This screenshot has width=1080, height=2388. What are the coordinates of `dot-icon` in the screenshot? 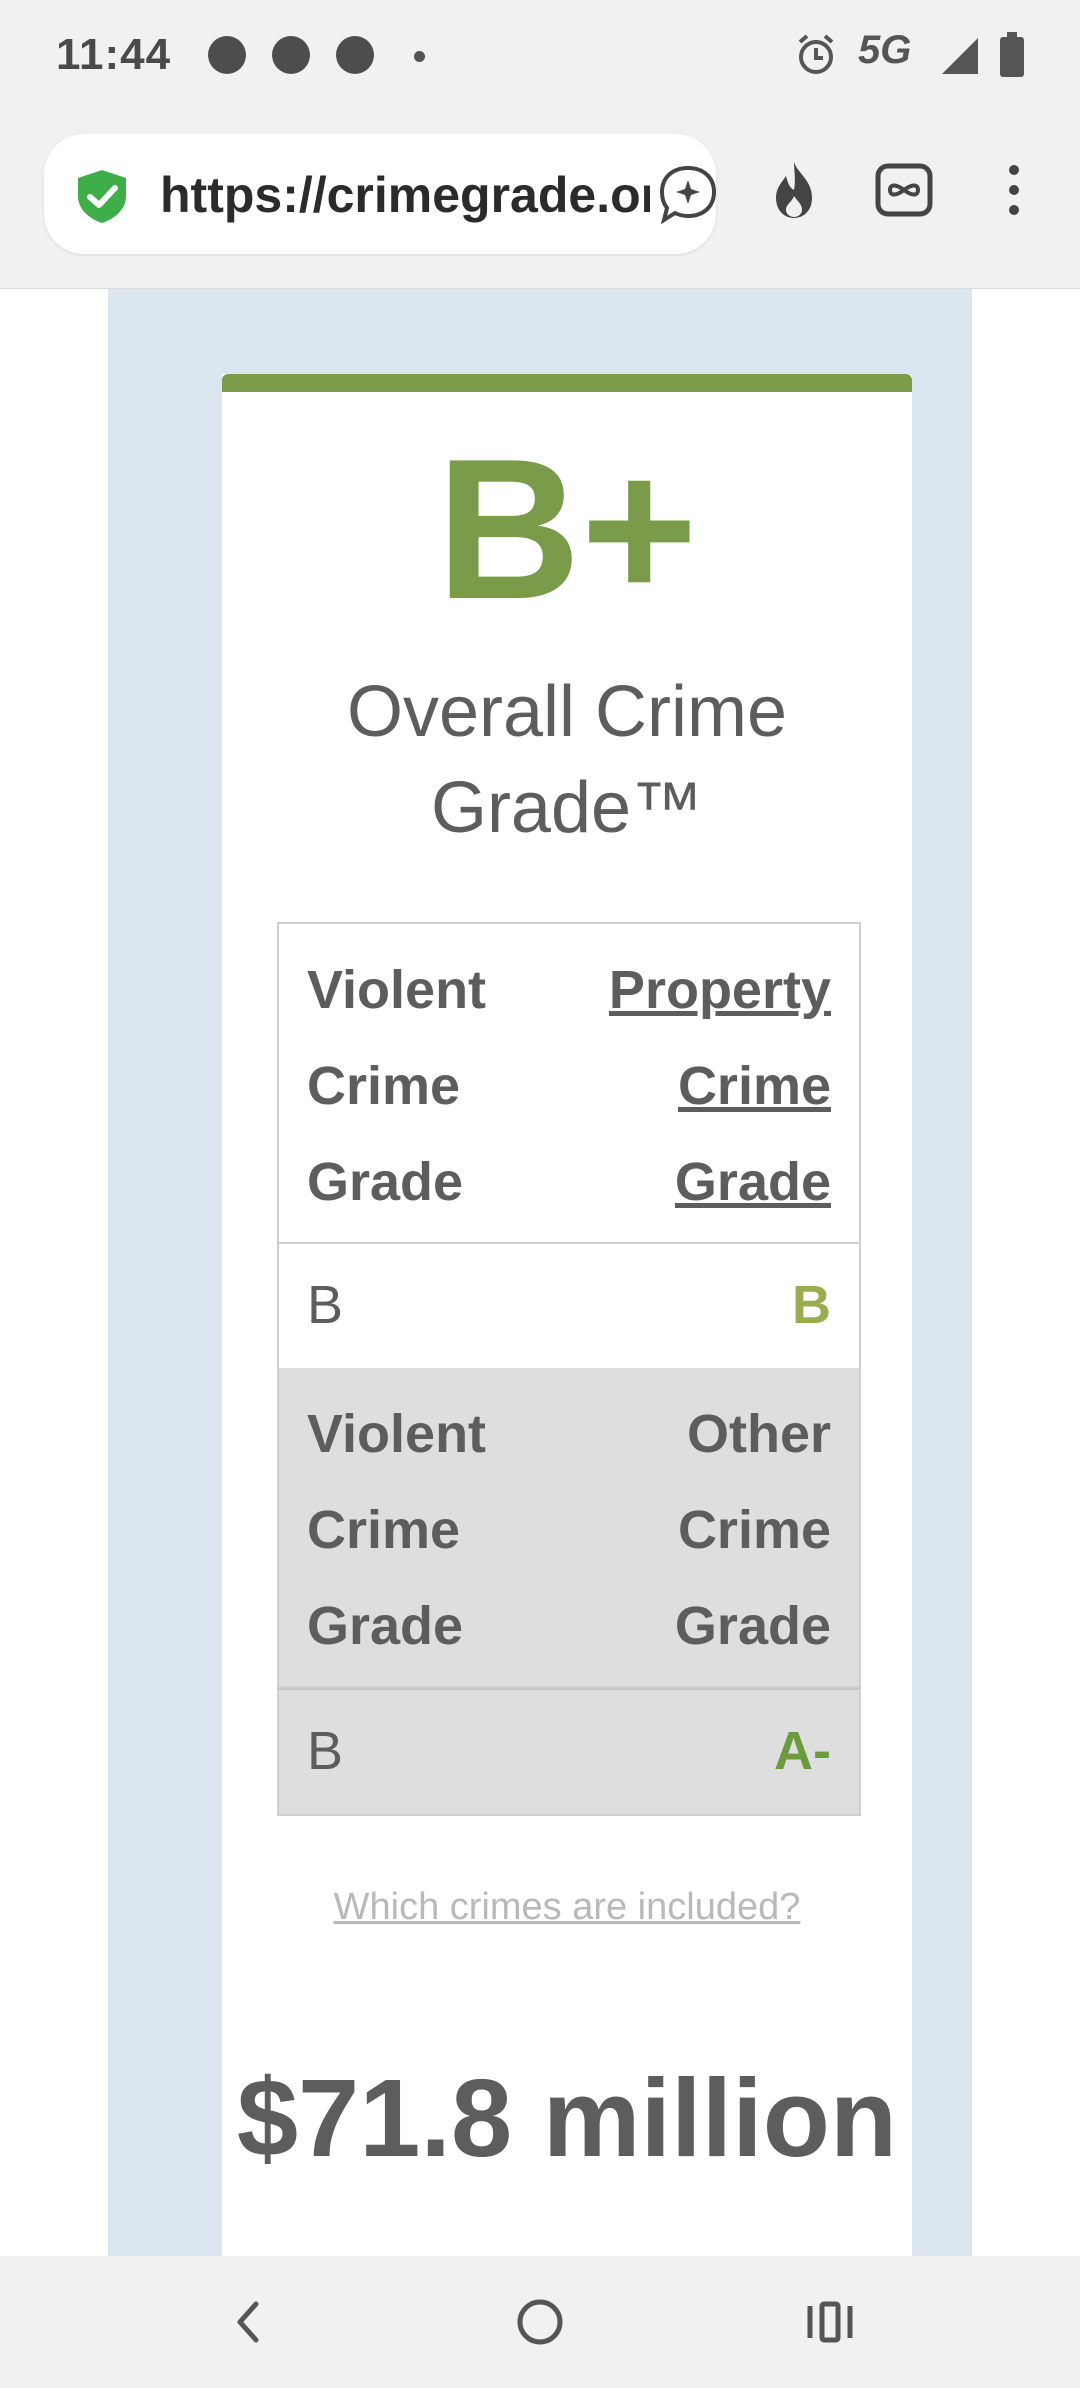 It's located at (419, 56).